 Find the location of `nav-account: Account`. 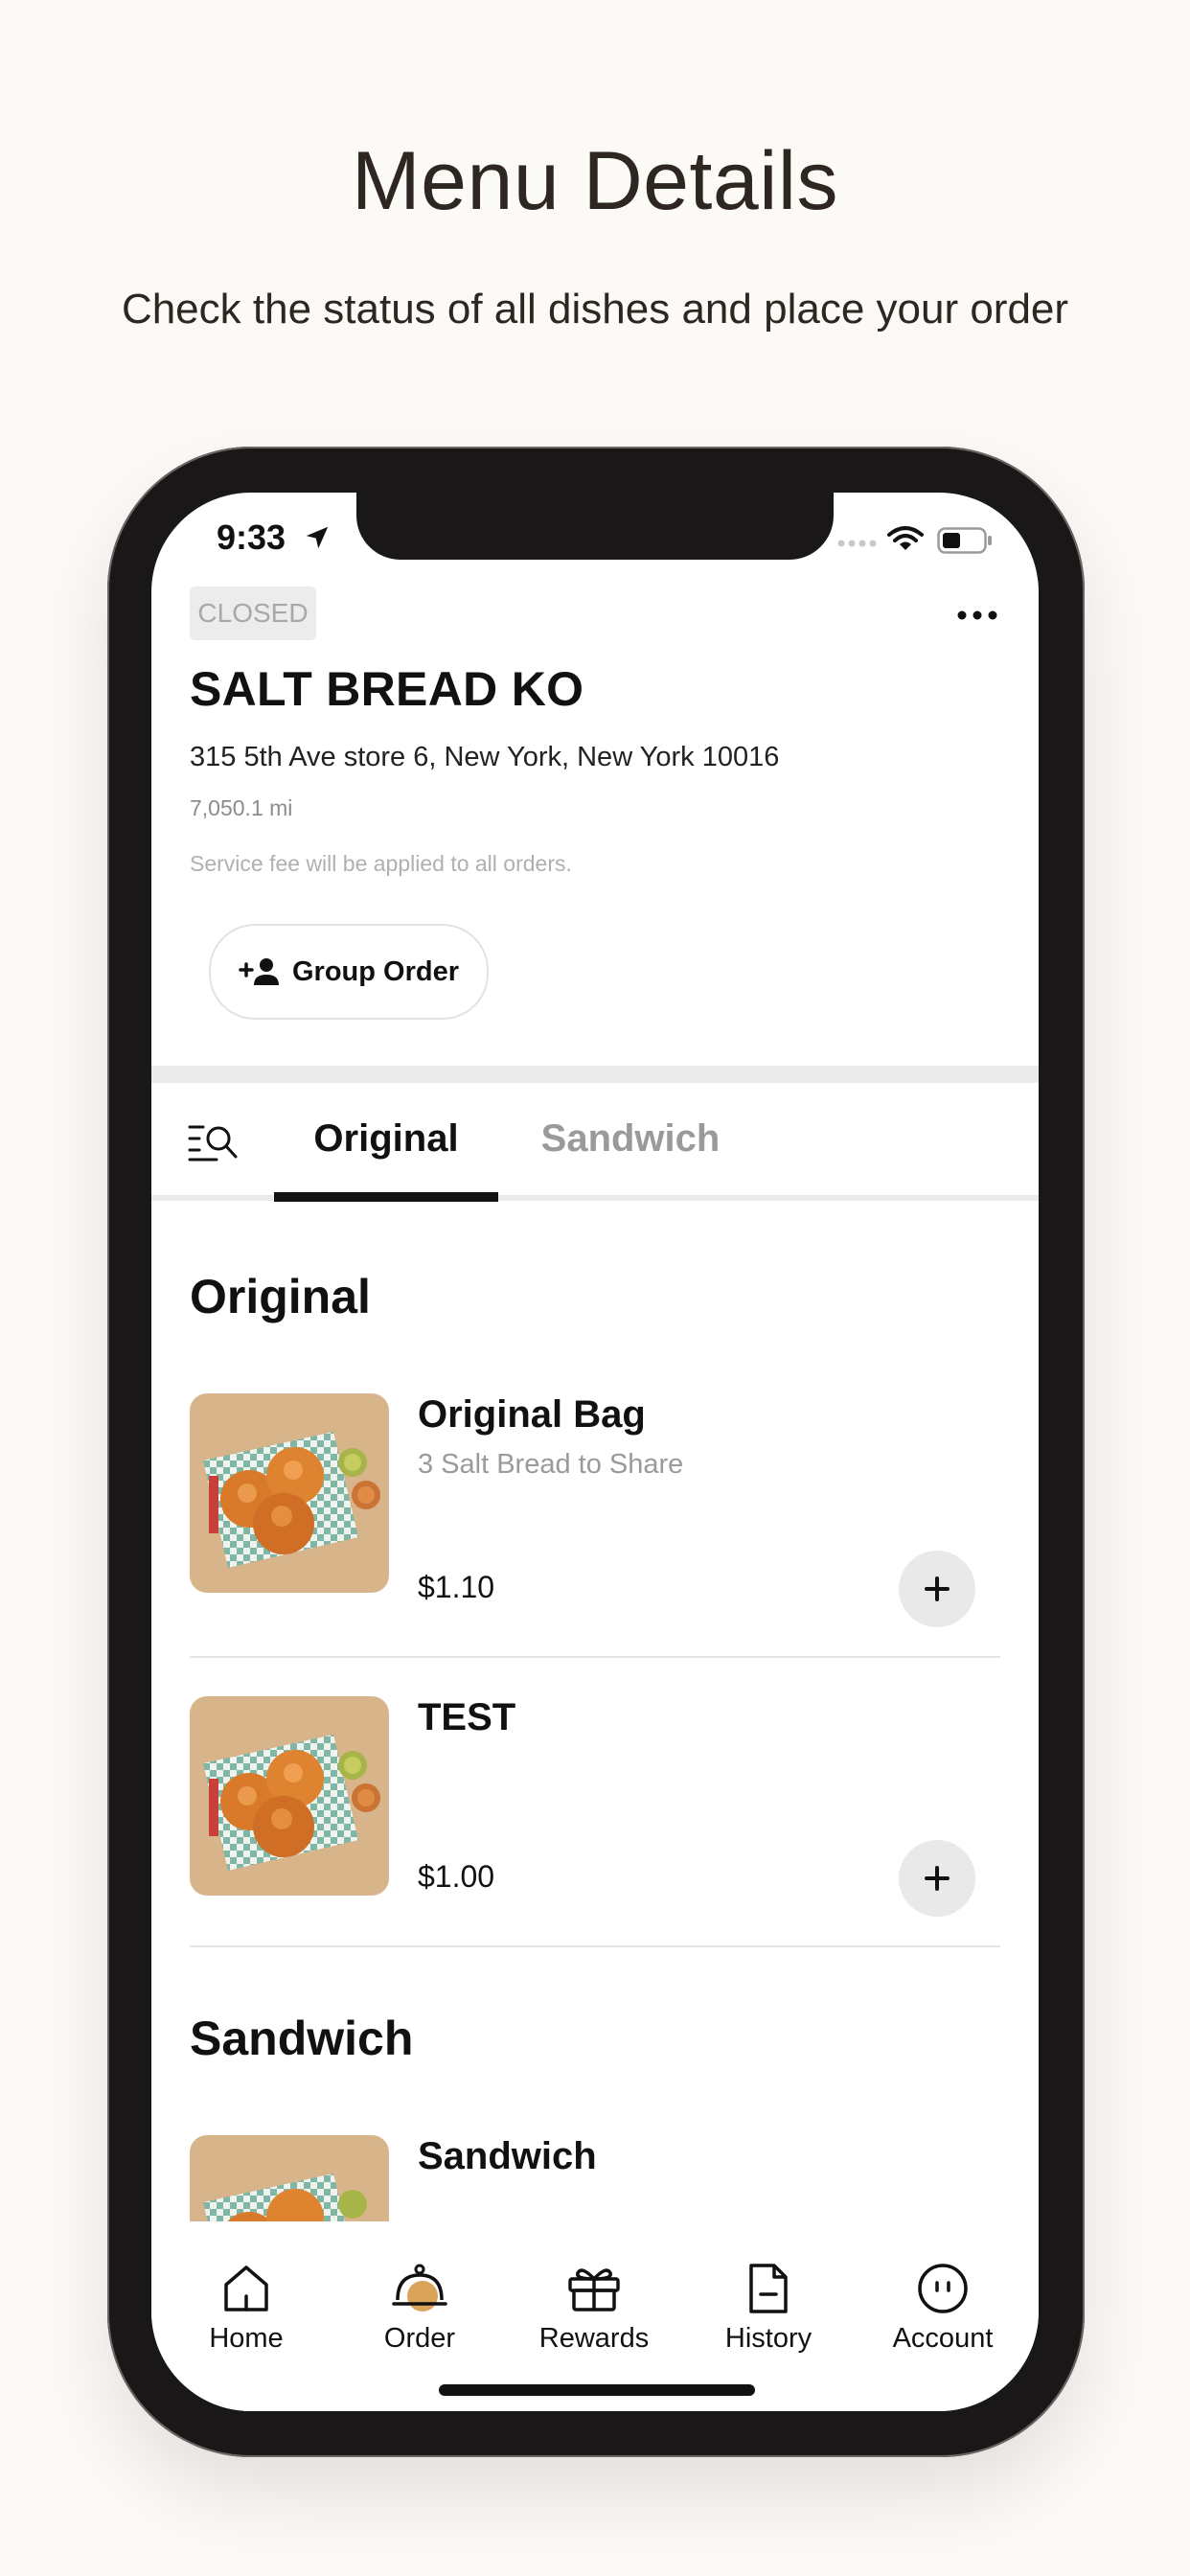

nav-account: Account is located at coordinates (943, 2288).